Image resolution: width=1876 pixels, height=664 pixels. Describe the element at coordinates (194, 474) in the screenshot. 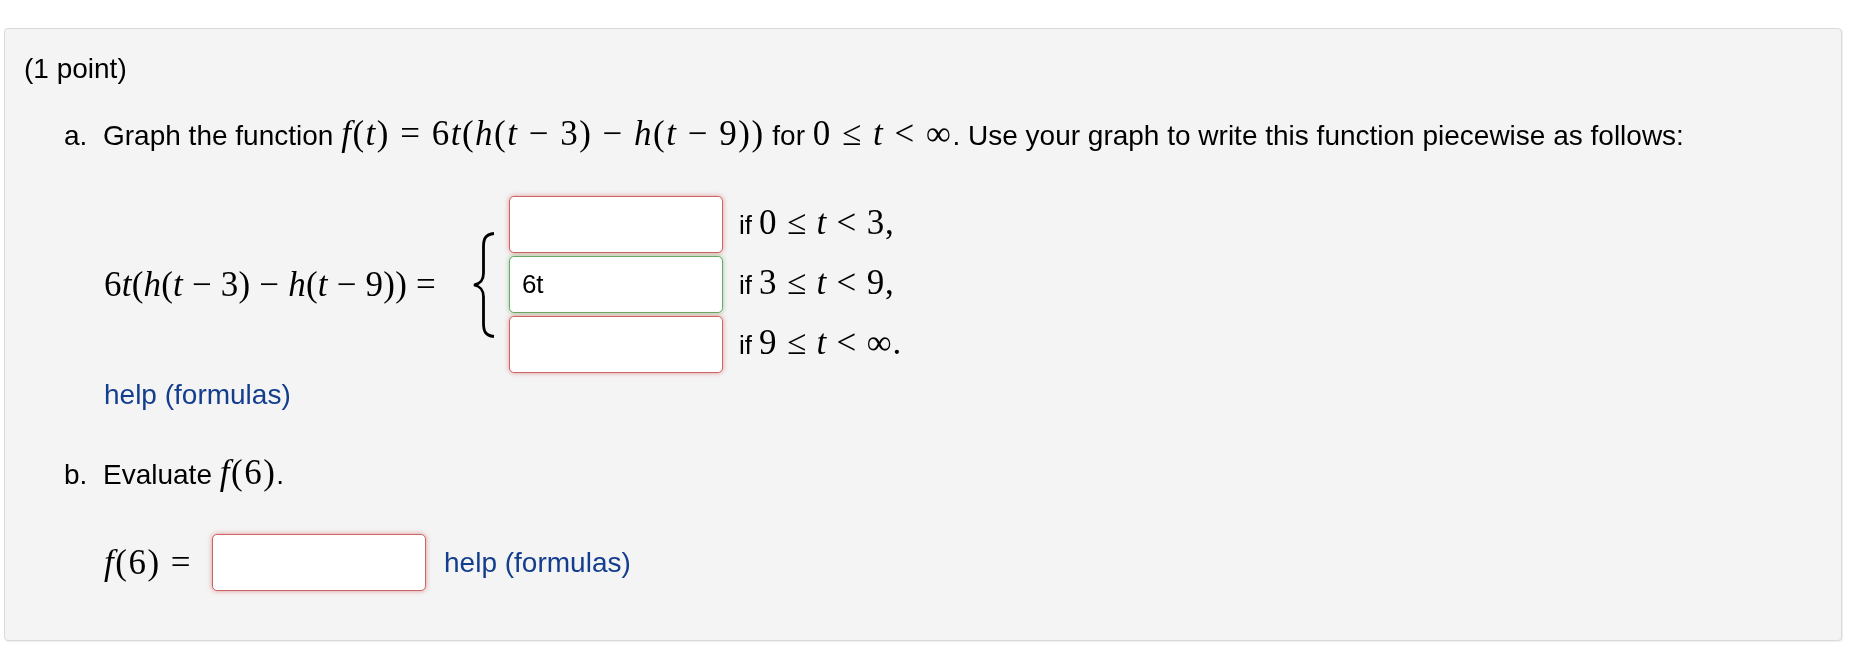

I see `question-text: Evaluate f(6).` at that location.